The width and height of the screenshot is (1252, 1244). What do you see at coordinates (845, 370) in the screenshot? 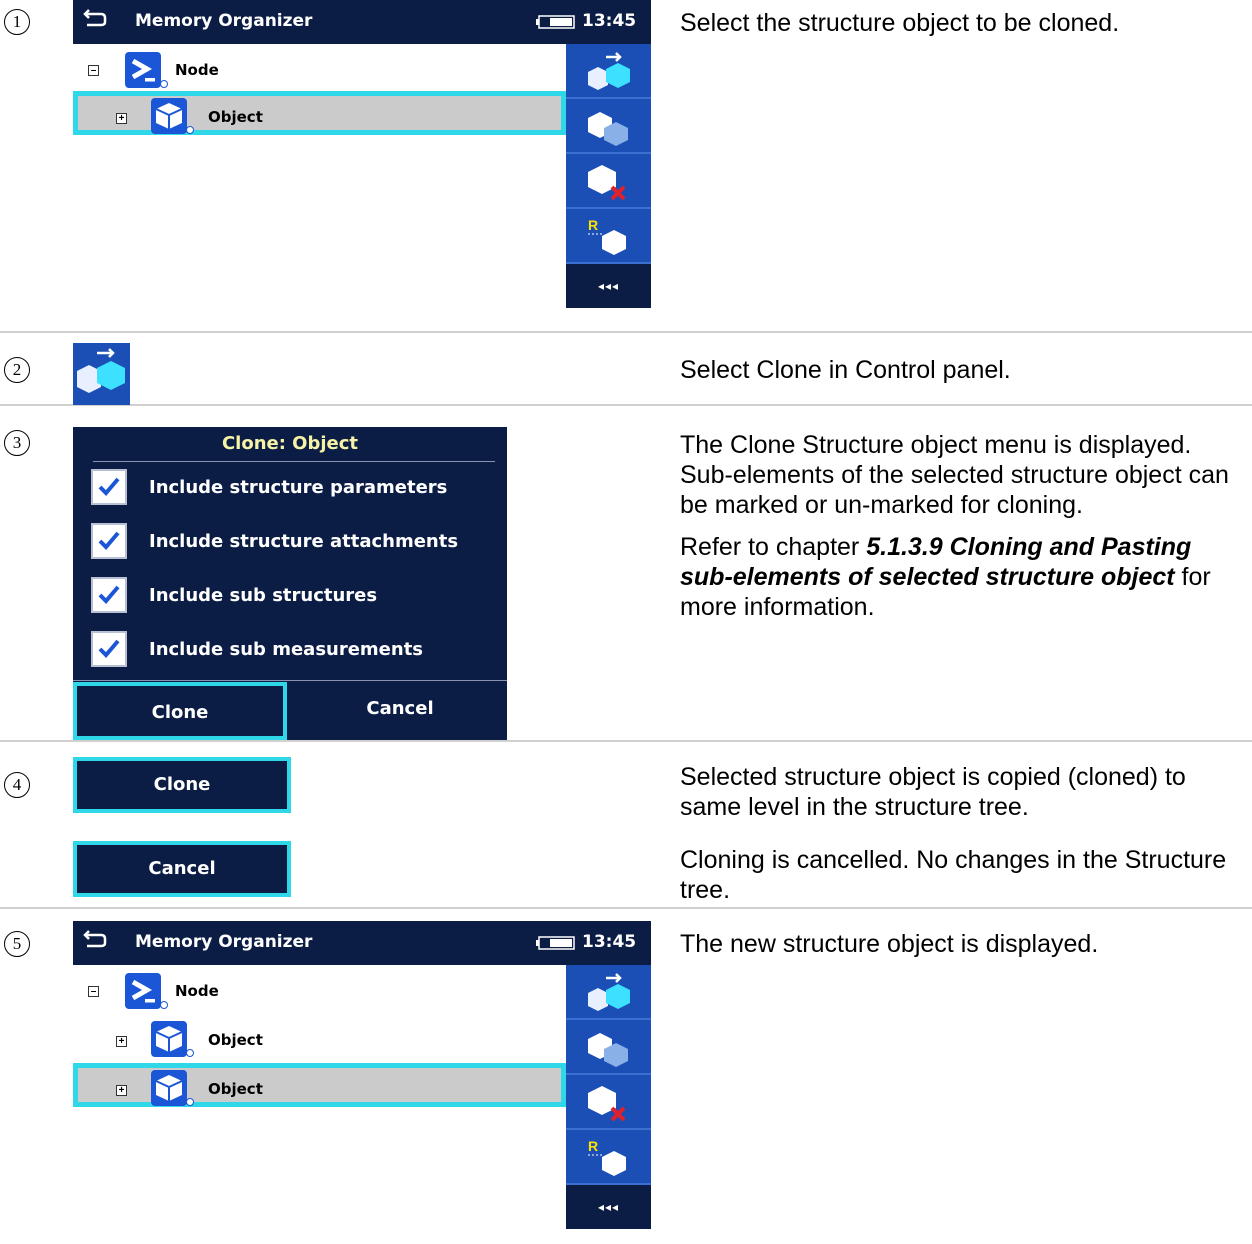
I see `step-2-description: Select Clone in Control panel.` at bounding box center [845, 370].